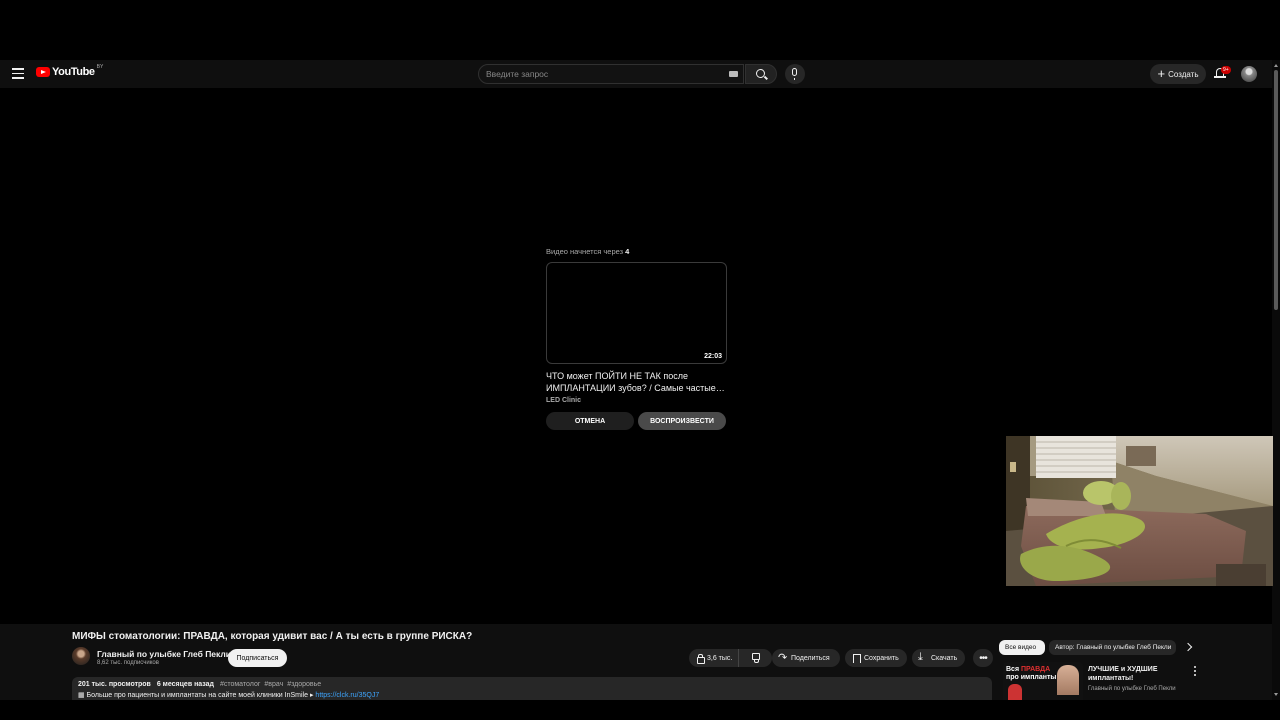 The width and height of the screenshot is (1280, 720). Describe the element at coordinates (273, 684) in the screenshot. I see `hashtag: #врач` at that location.